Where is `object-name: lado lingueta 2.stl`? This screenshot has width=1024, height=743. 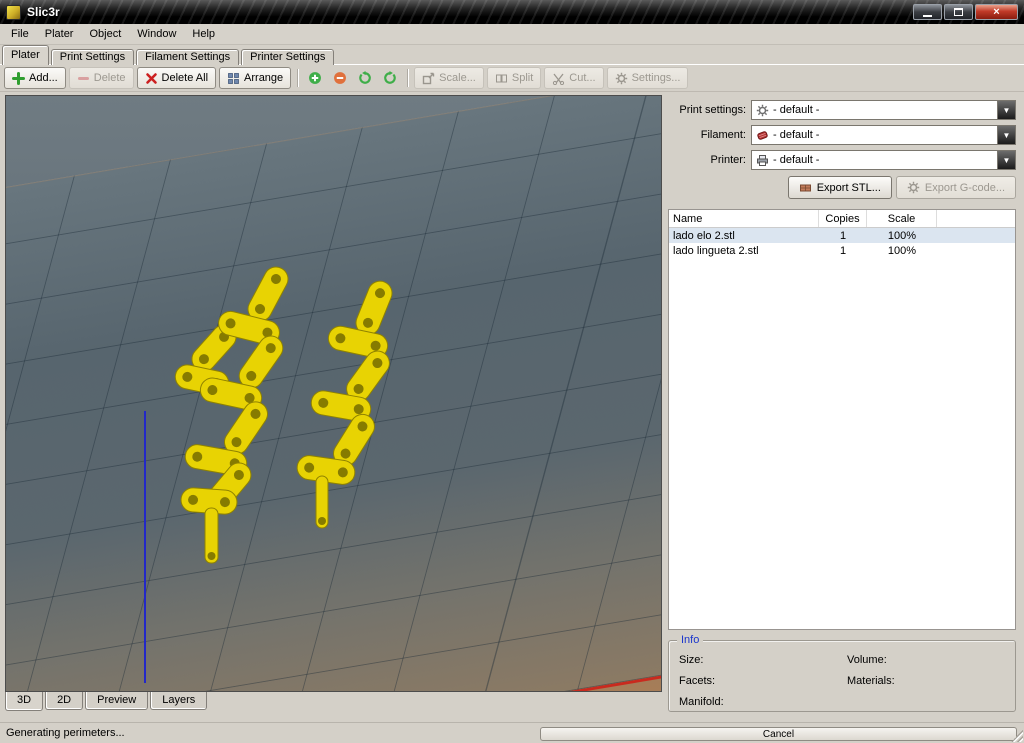
object-name: lado lingueta 2.stl is located at coordinates (716, 250).